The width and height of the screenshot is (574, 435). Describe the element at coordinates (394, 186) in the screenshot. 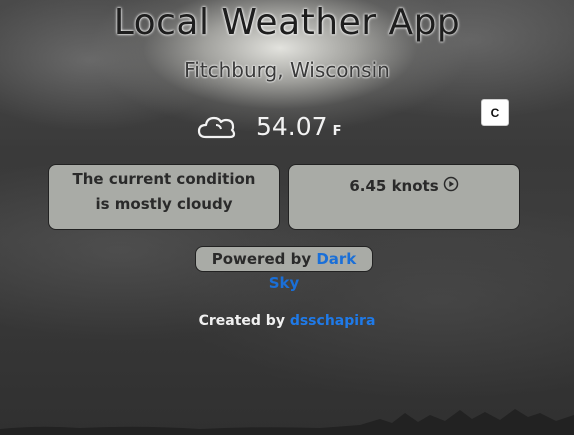

I see `wind-speed: 6.45 knots` at that location.